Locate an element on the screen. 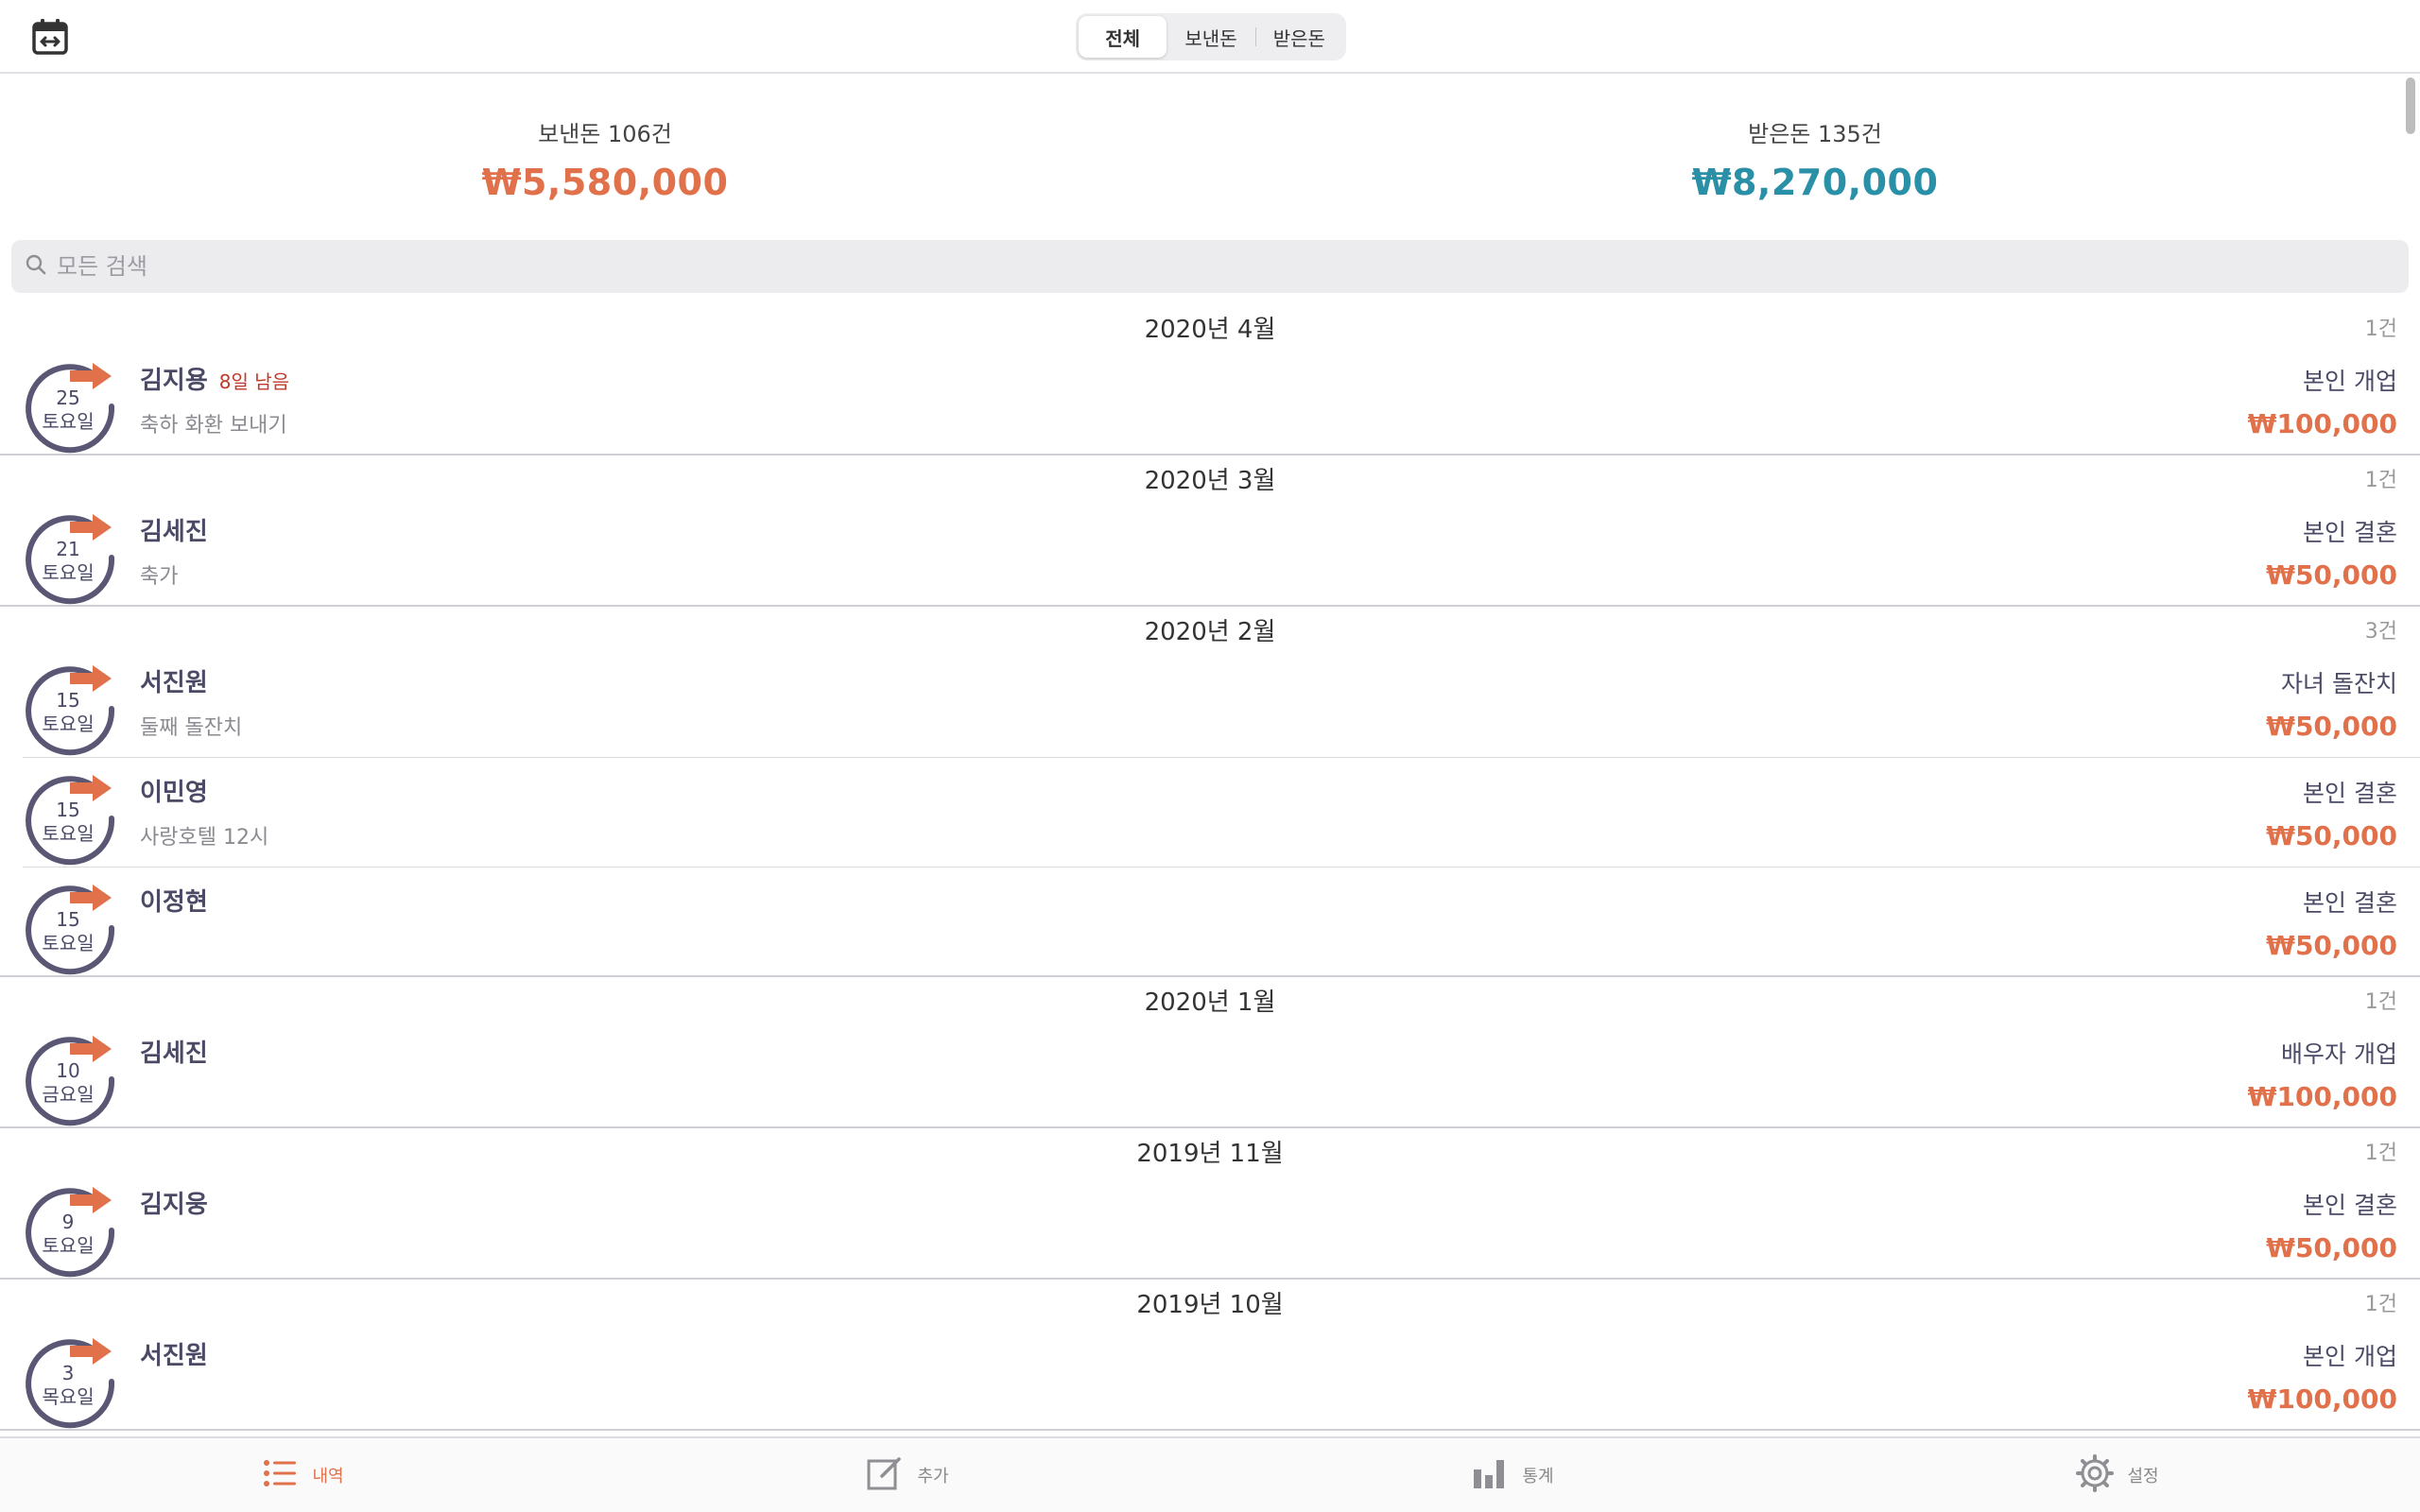 This screenshot has width=2420, height=1512. section-header: 2019년 11월 1건 is located at coordinates (1210, 1149).